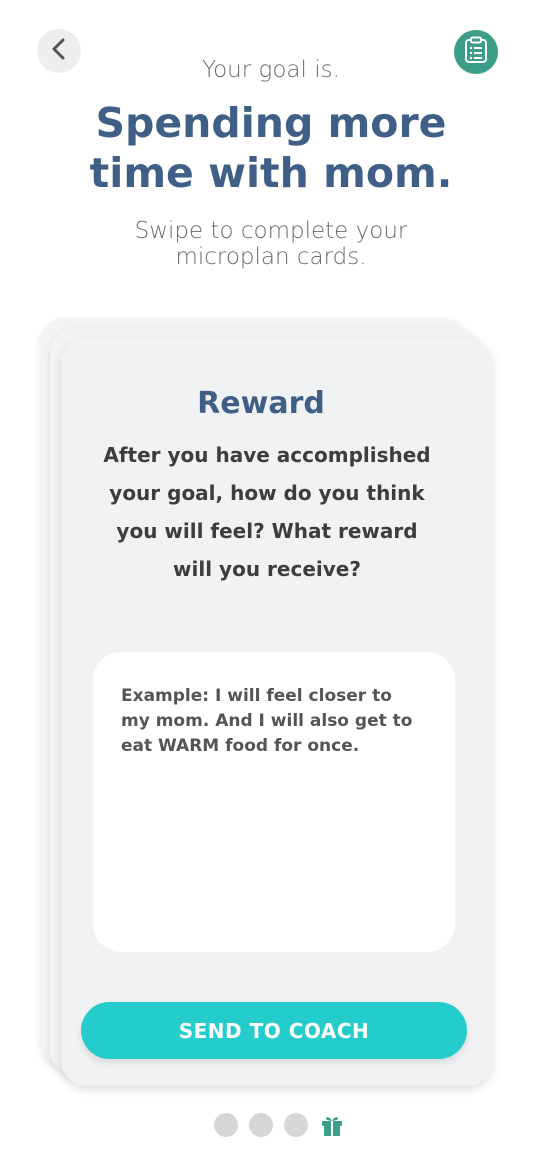 Image resolution: width=542 pixels, height=1170 pixels. Describe the element at coordinates (261, 403) in the screenshot. I see `card-title: Reward` at that location.